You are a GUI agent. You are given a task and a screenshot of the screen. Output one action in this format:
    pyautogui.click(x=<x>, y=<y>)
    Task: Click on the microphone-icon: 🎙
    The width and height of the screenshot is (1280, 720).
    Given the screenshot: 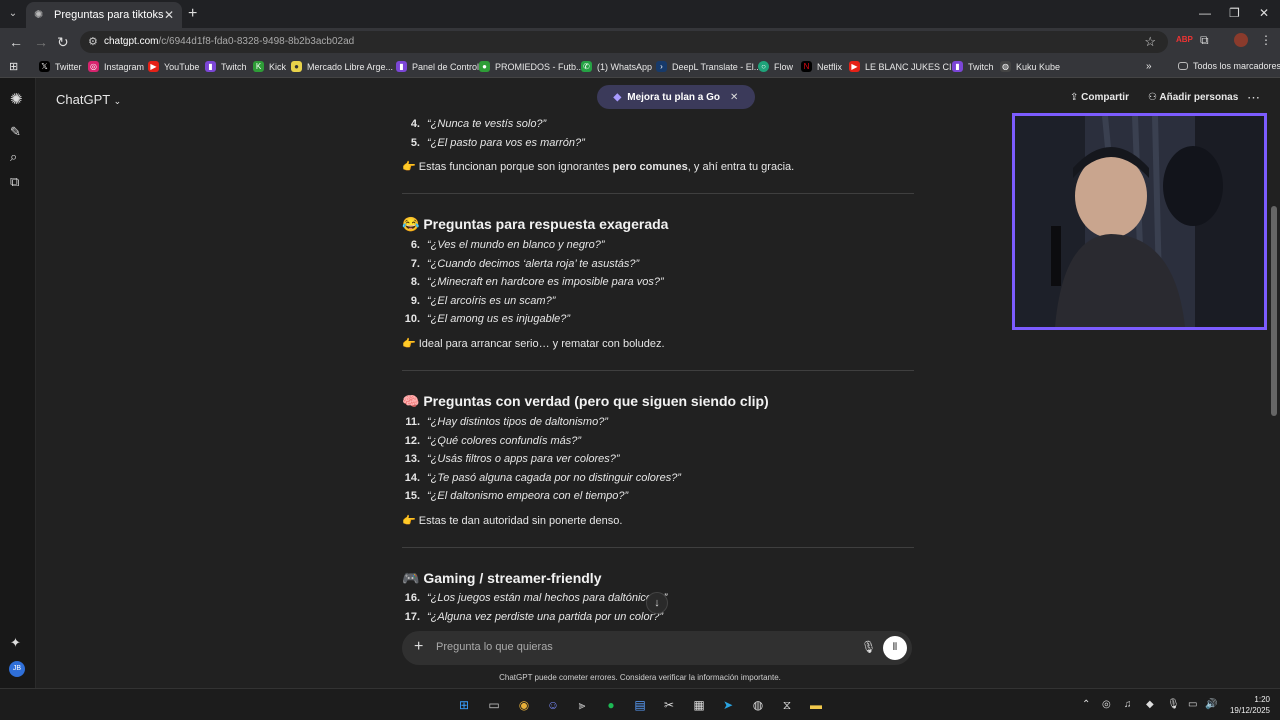 What is the action you would take?
    pyautogui.click(x=868, y=647)
    